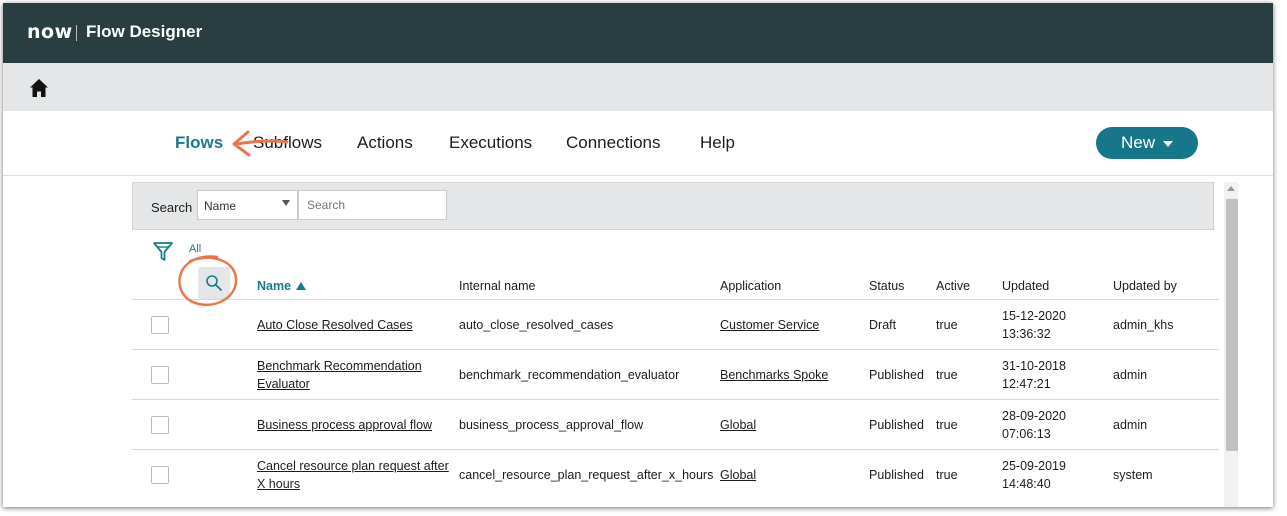 This screenshot has width=1287, height=516. What do you see at coordinates (385, 143) in the screenshot?
I see `tab-actions: Actions` at bounding box center [385, 143].